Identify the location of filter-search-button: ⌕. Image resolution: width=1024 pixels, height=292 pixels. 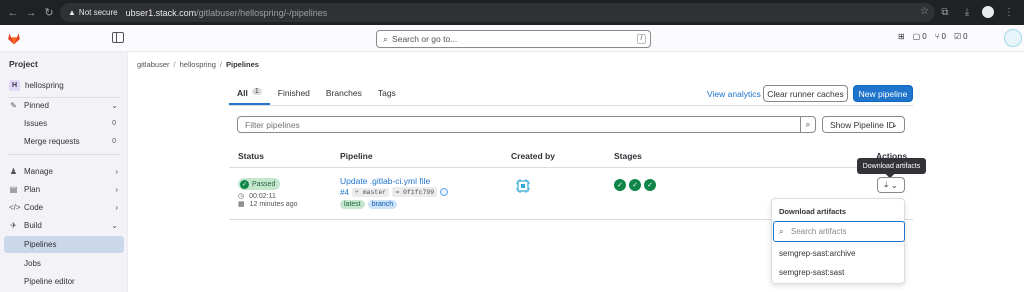
(808, 124).